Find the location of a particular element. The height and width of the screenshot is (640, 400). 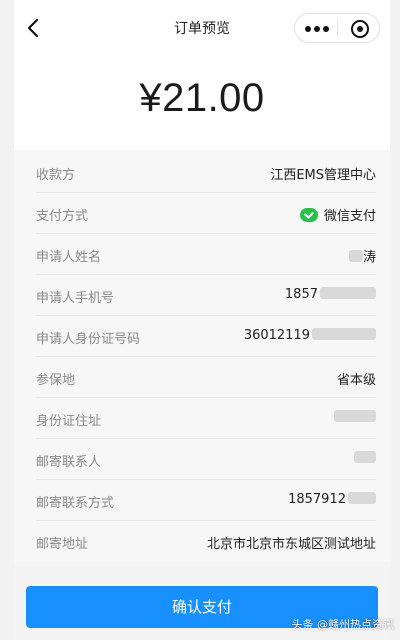

row-mail-address: 邮寄地址 北京市北京市东城区测试地址 is located at coordinates (206, 541).